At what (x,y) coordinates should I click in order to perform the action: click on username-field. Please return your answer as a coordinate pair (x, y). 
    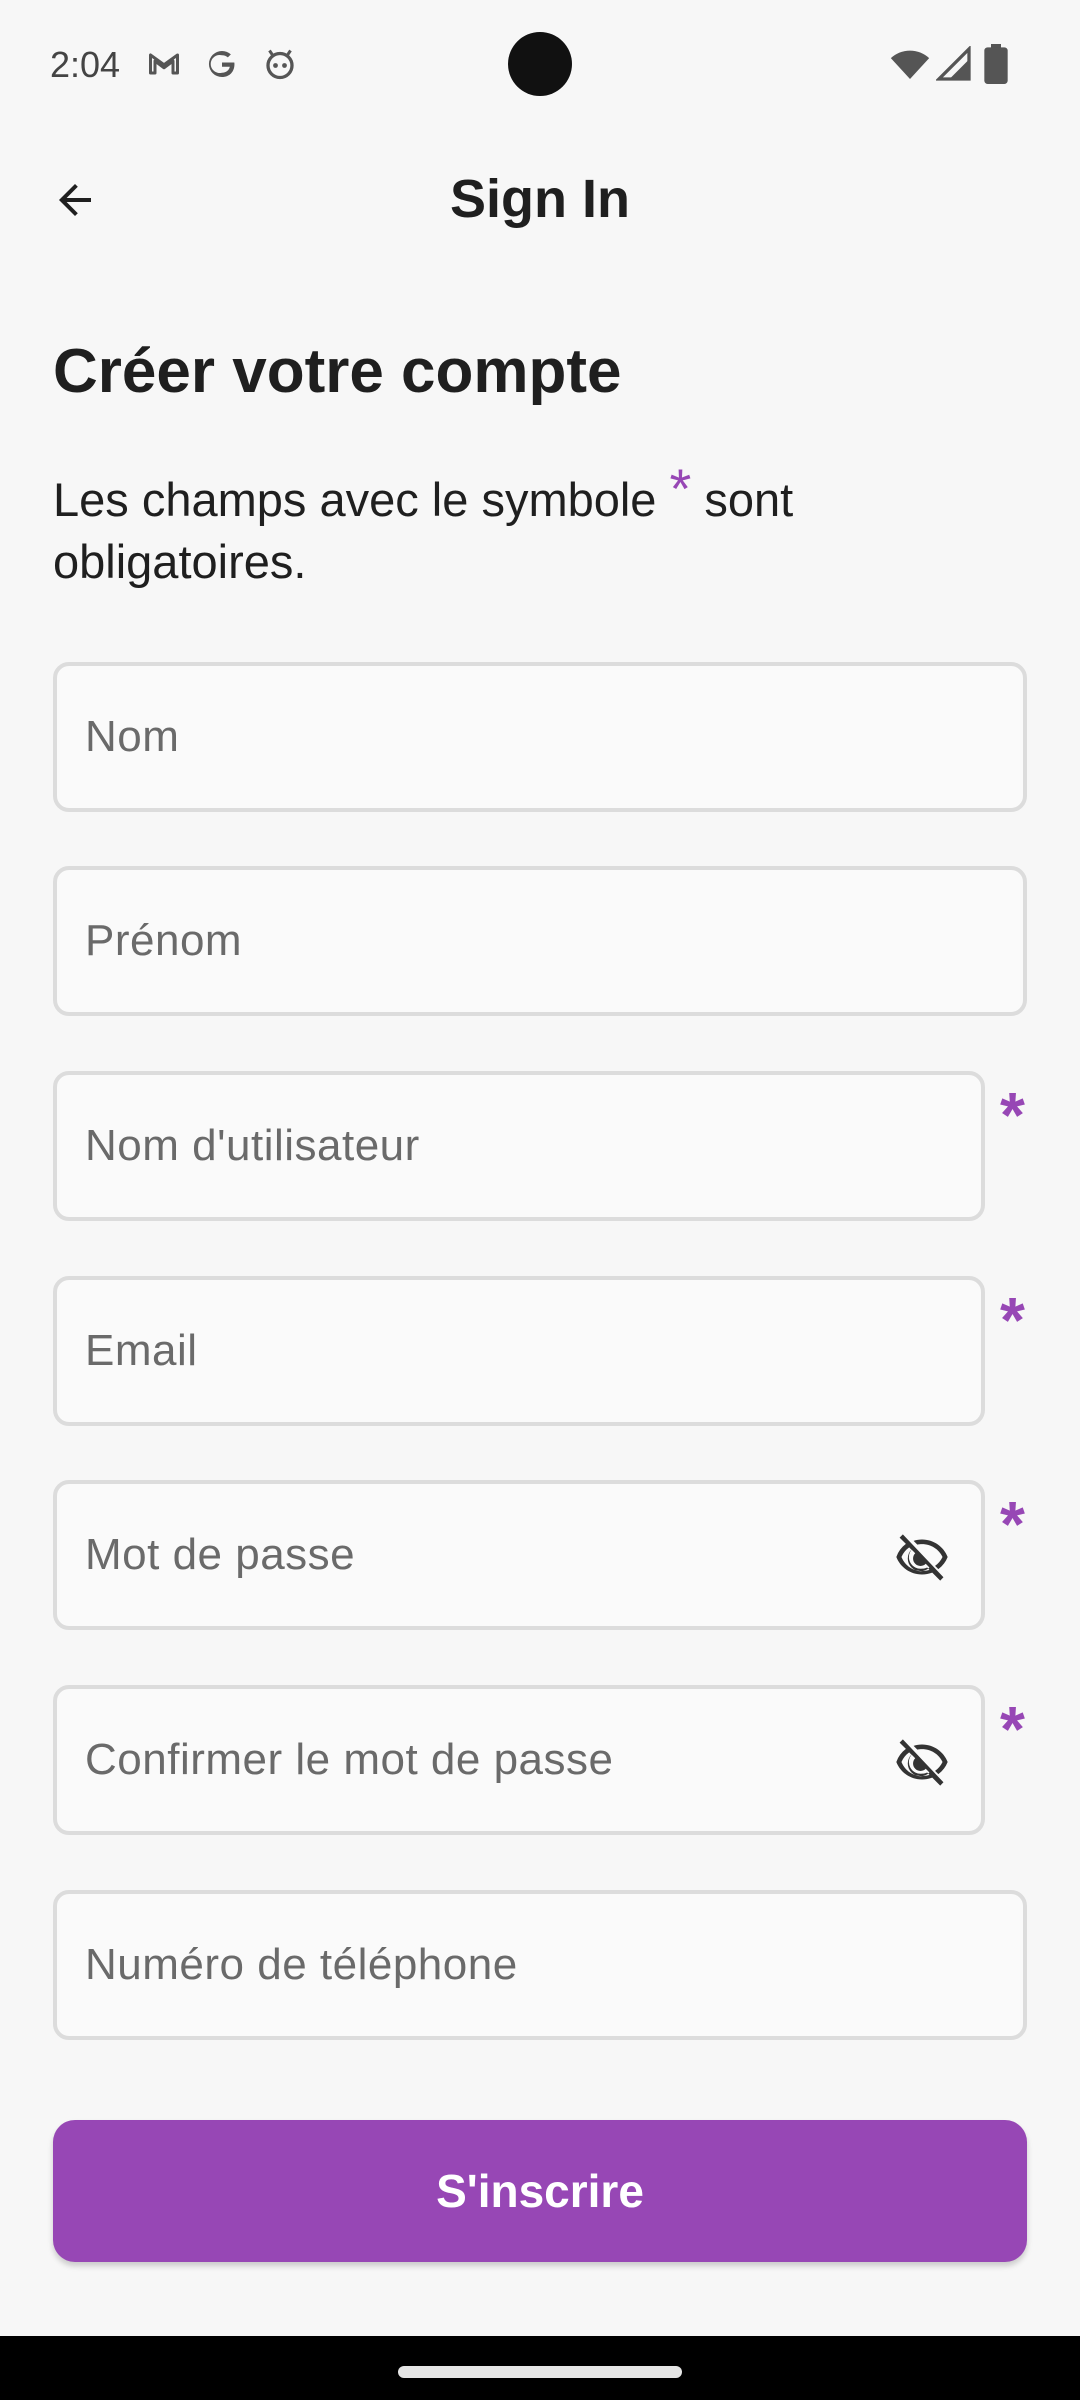
    Looking at the image, I should click on (519, 1146).